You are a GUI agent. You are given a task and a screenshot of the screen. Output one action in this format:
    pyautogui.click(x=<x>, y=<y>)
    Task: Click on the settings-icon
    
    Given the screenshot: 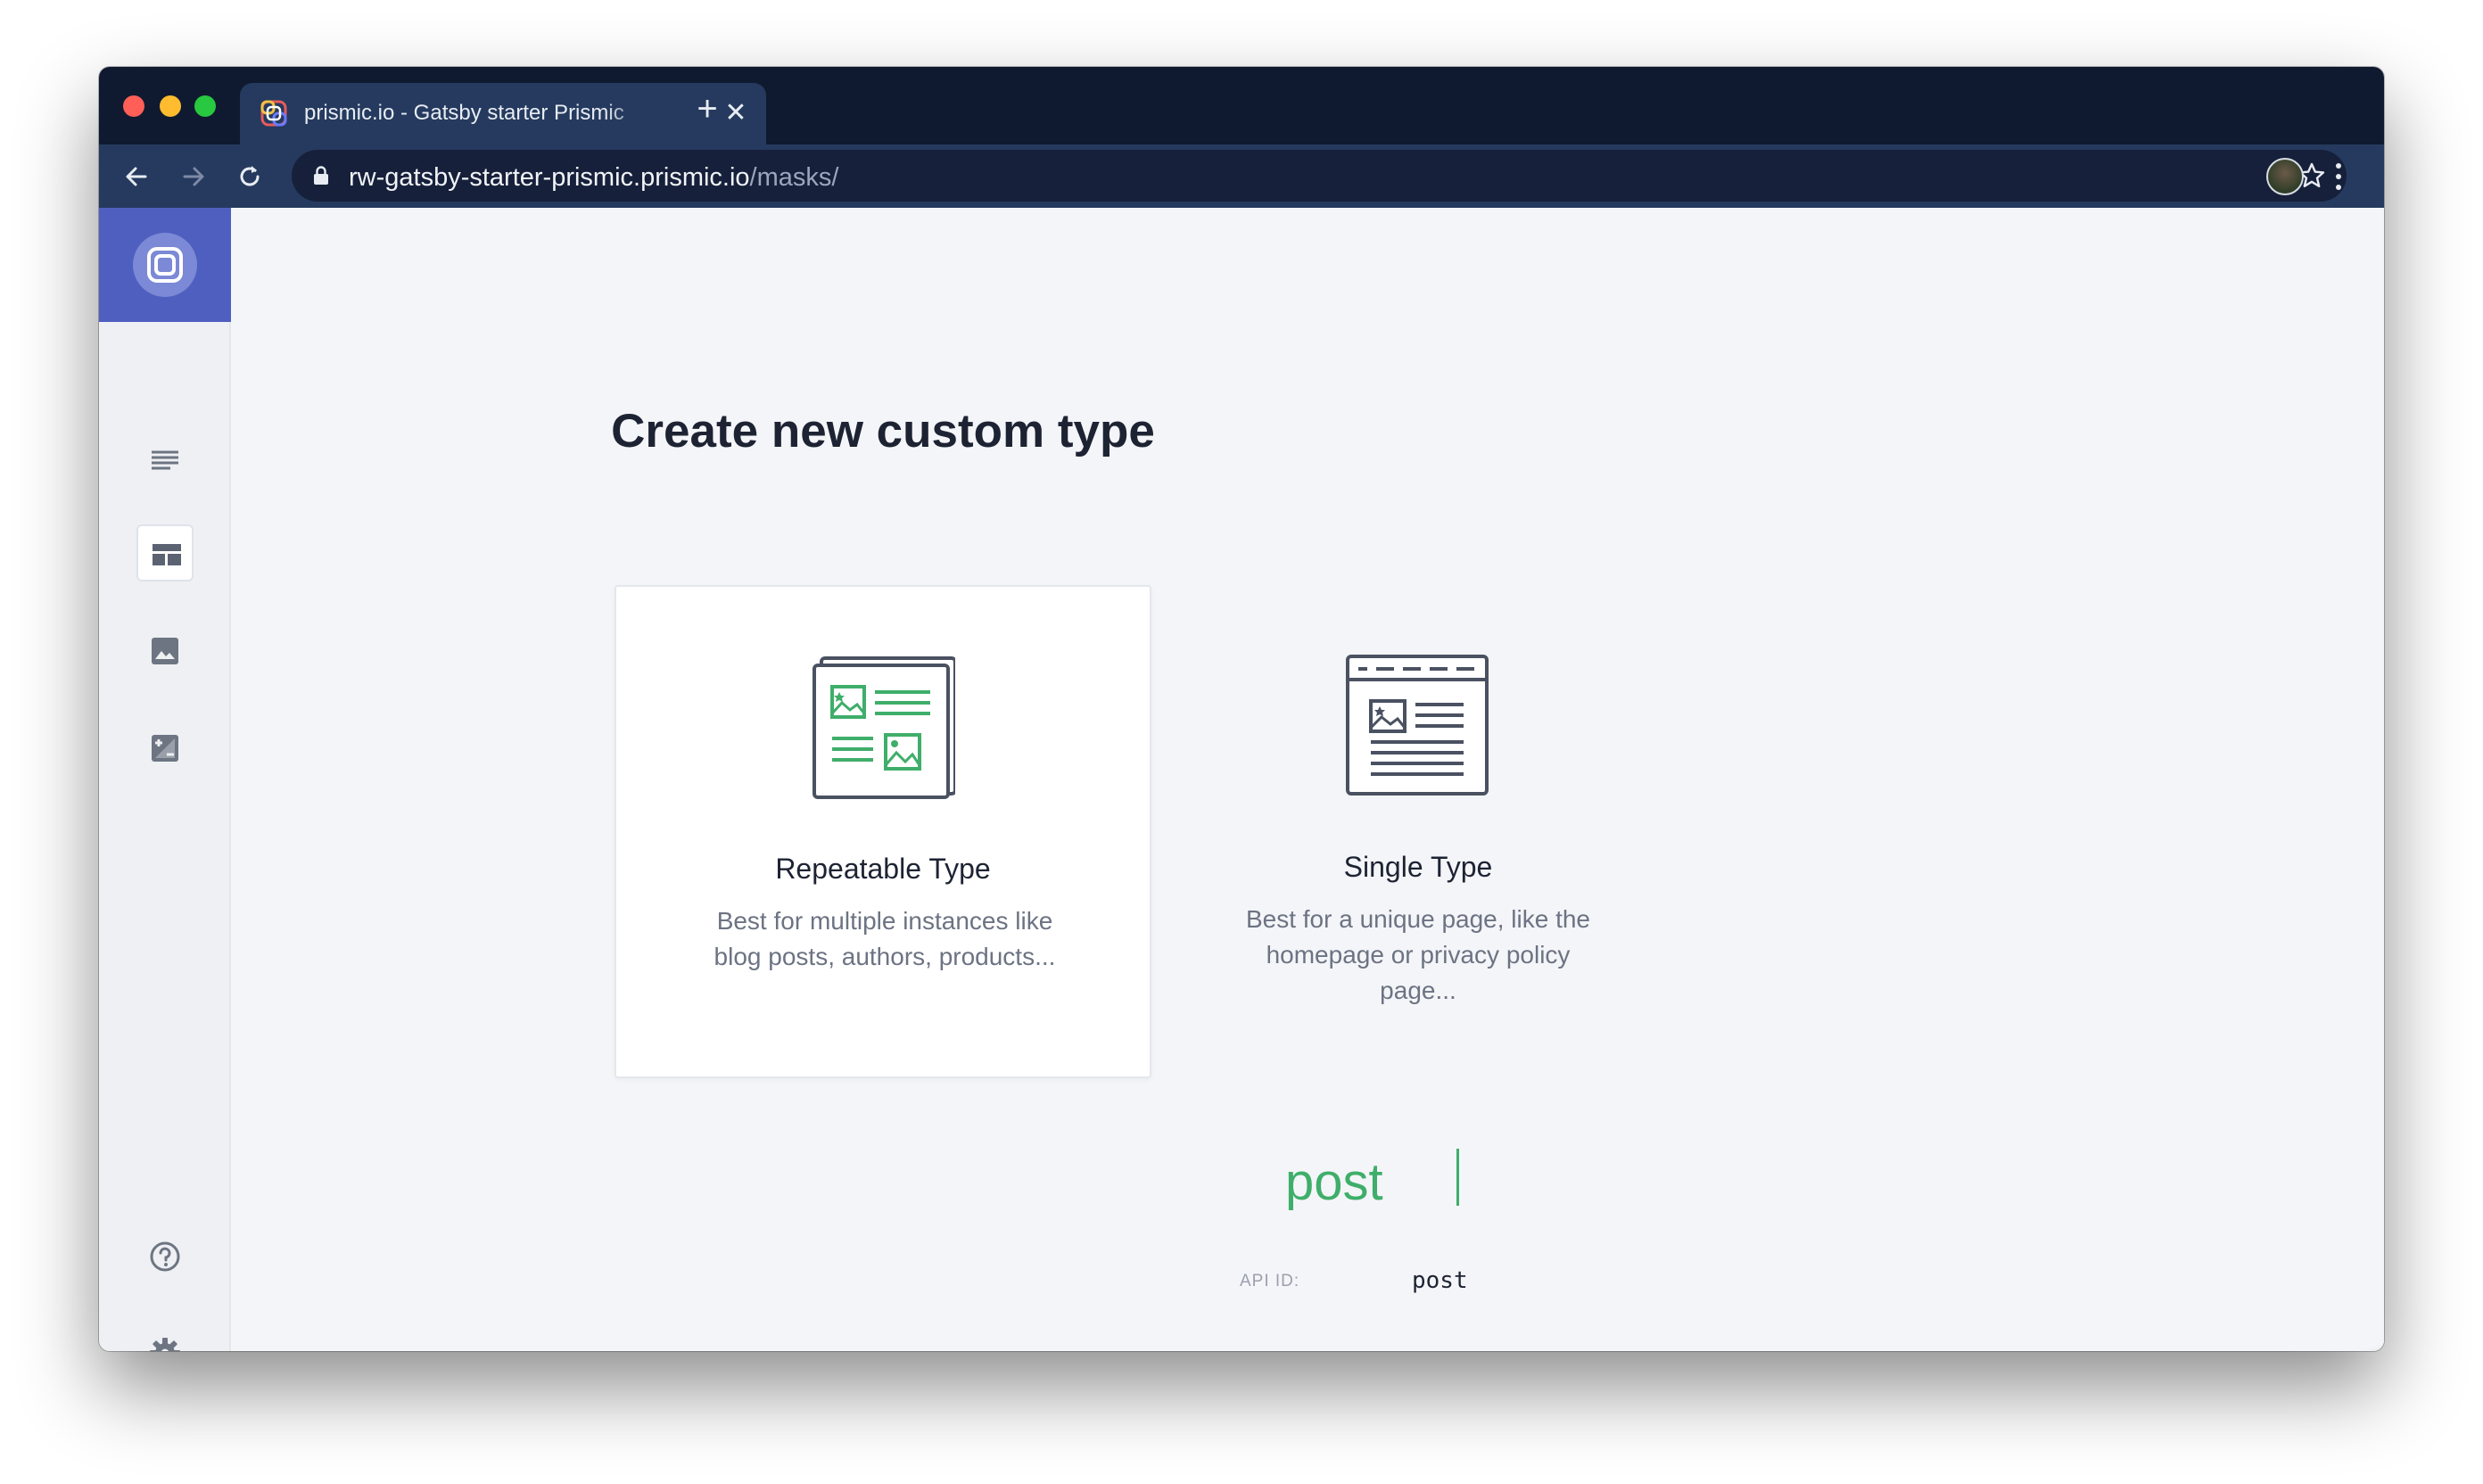 What is the action you would take?
    pyautogui.click(x=165, y=1344)
    